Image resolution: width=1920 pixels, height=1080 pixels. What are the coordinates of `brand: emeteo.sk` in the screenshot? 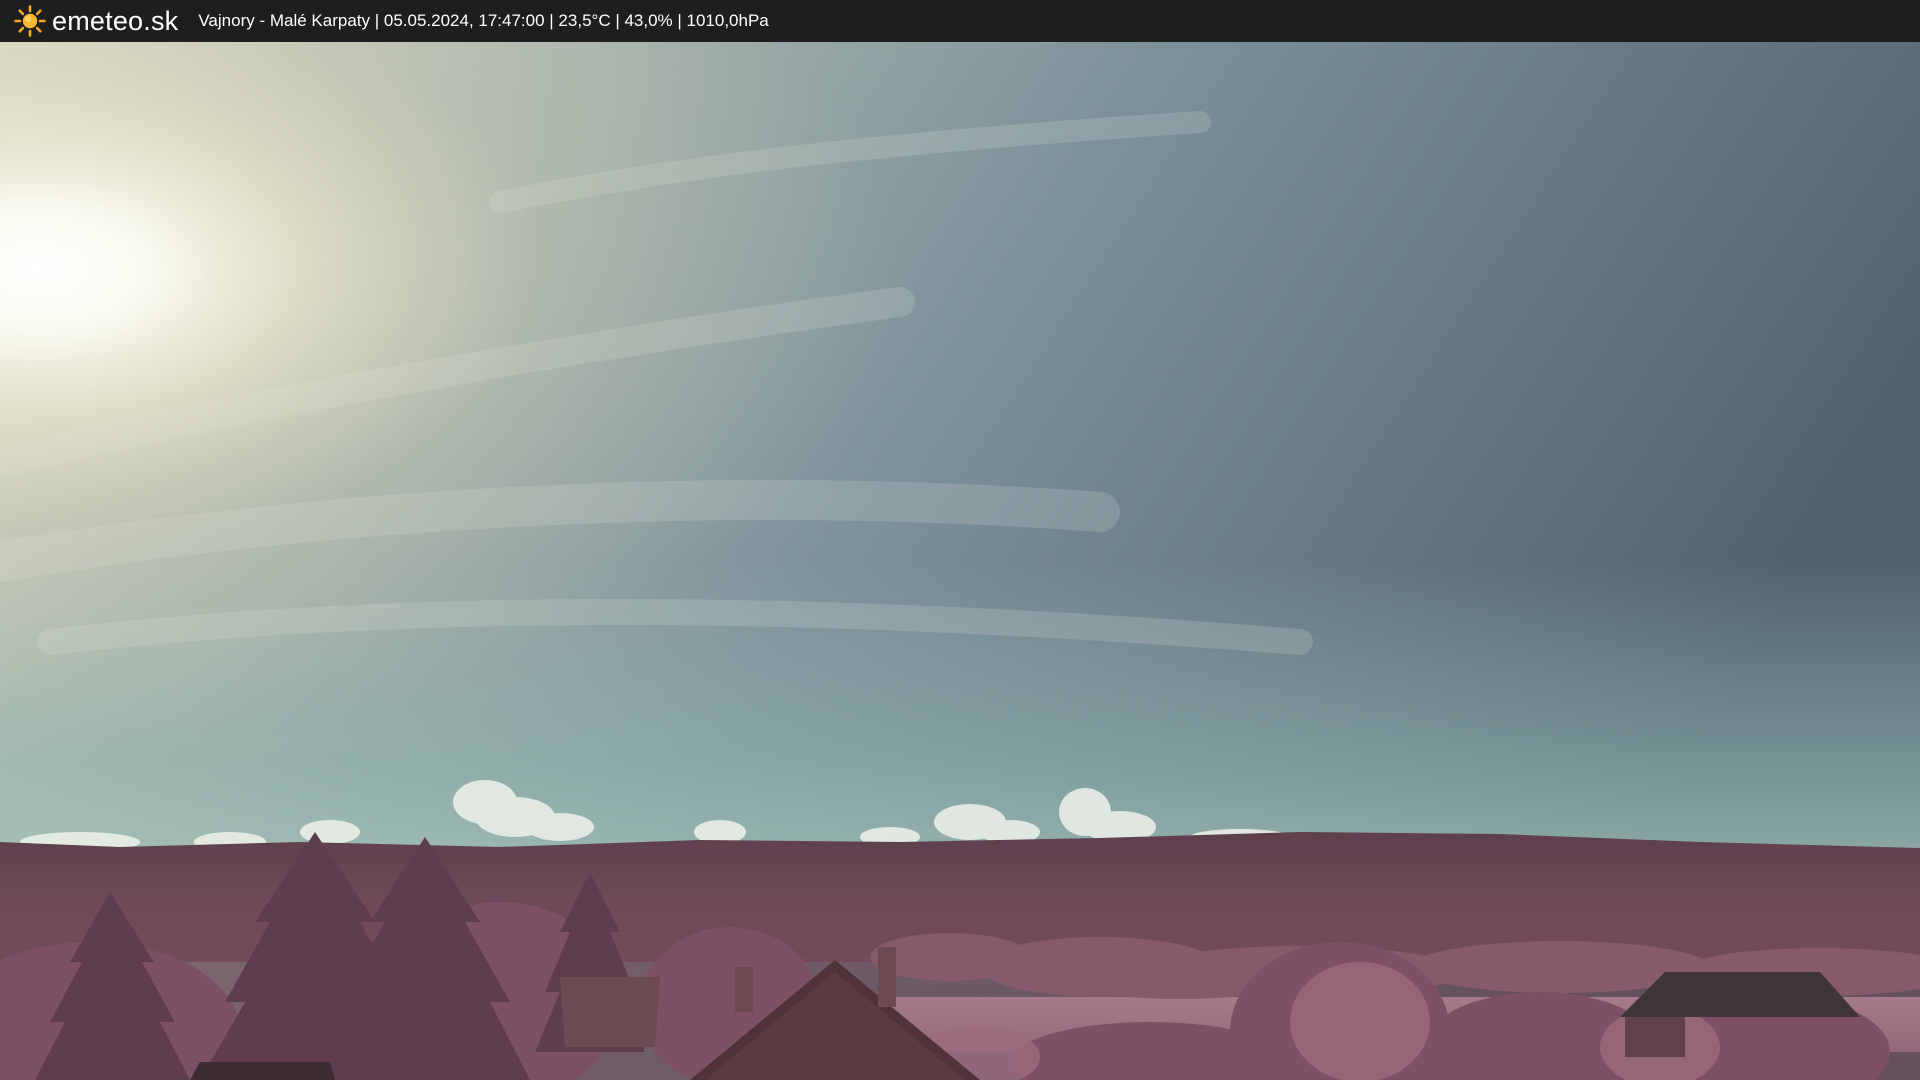 It's located at (96, 21).